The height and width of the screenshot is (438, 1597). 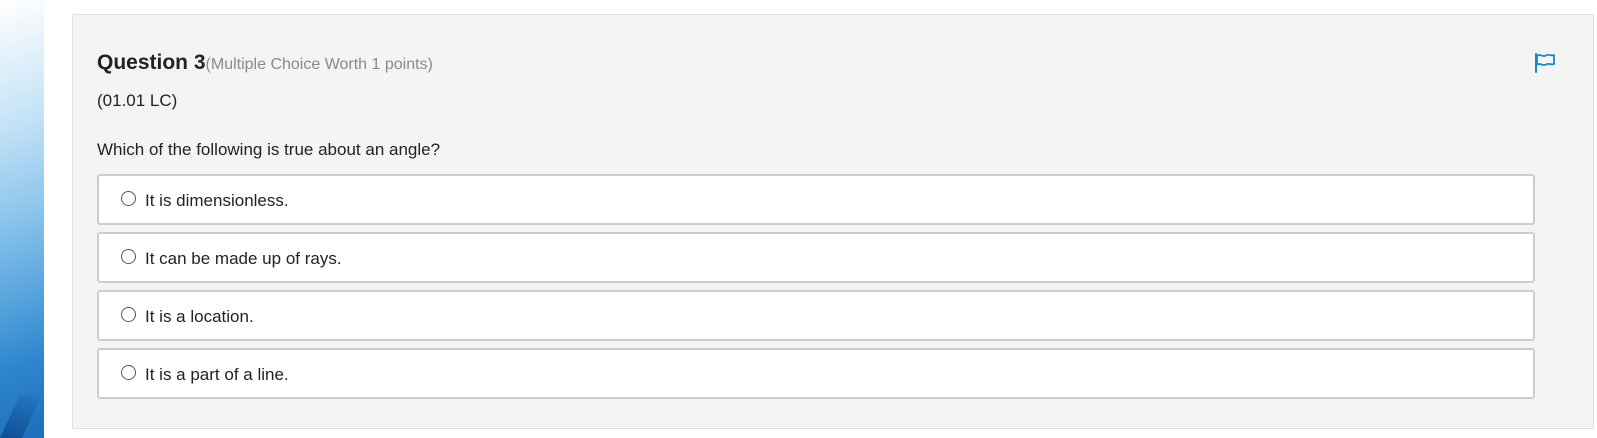 I want to click on answer-option-4: It is a part of a line., so click(x=816, y=373).